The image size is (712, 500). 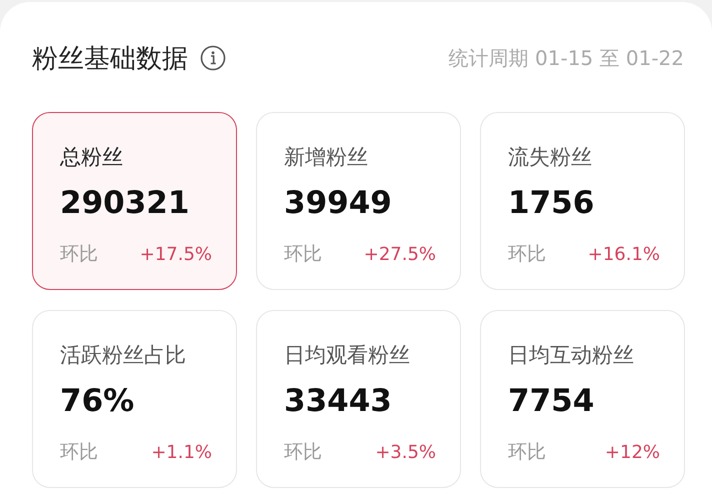 What do you see at coordinates (125, 203) in the screenshot?
I see `metric-value: 290321` at bounding box center [125, 203].